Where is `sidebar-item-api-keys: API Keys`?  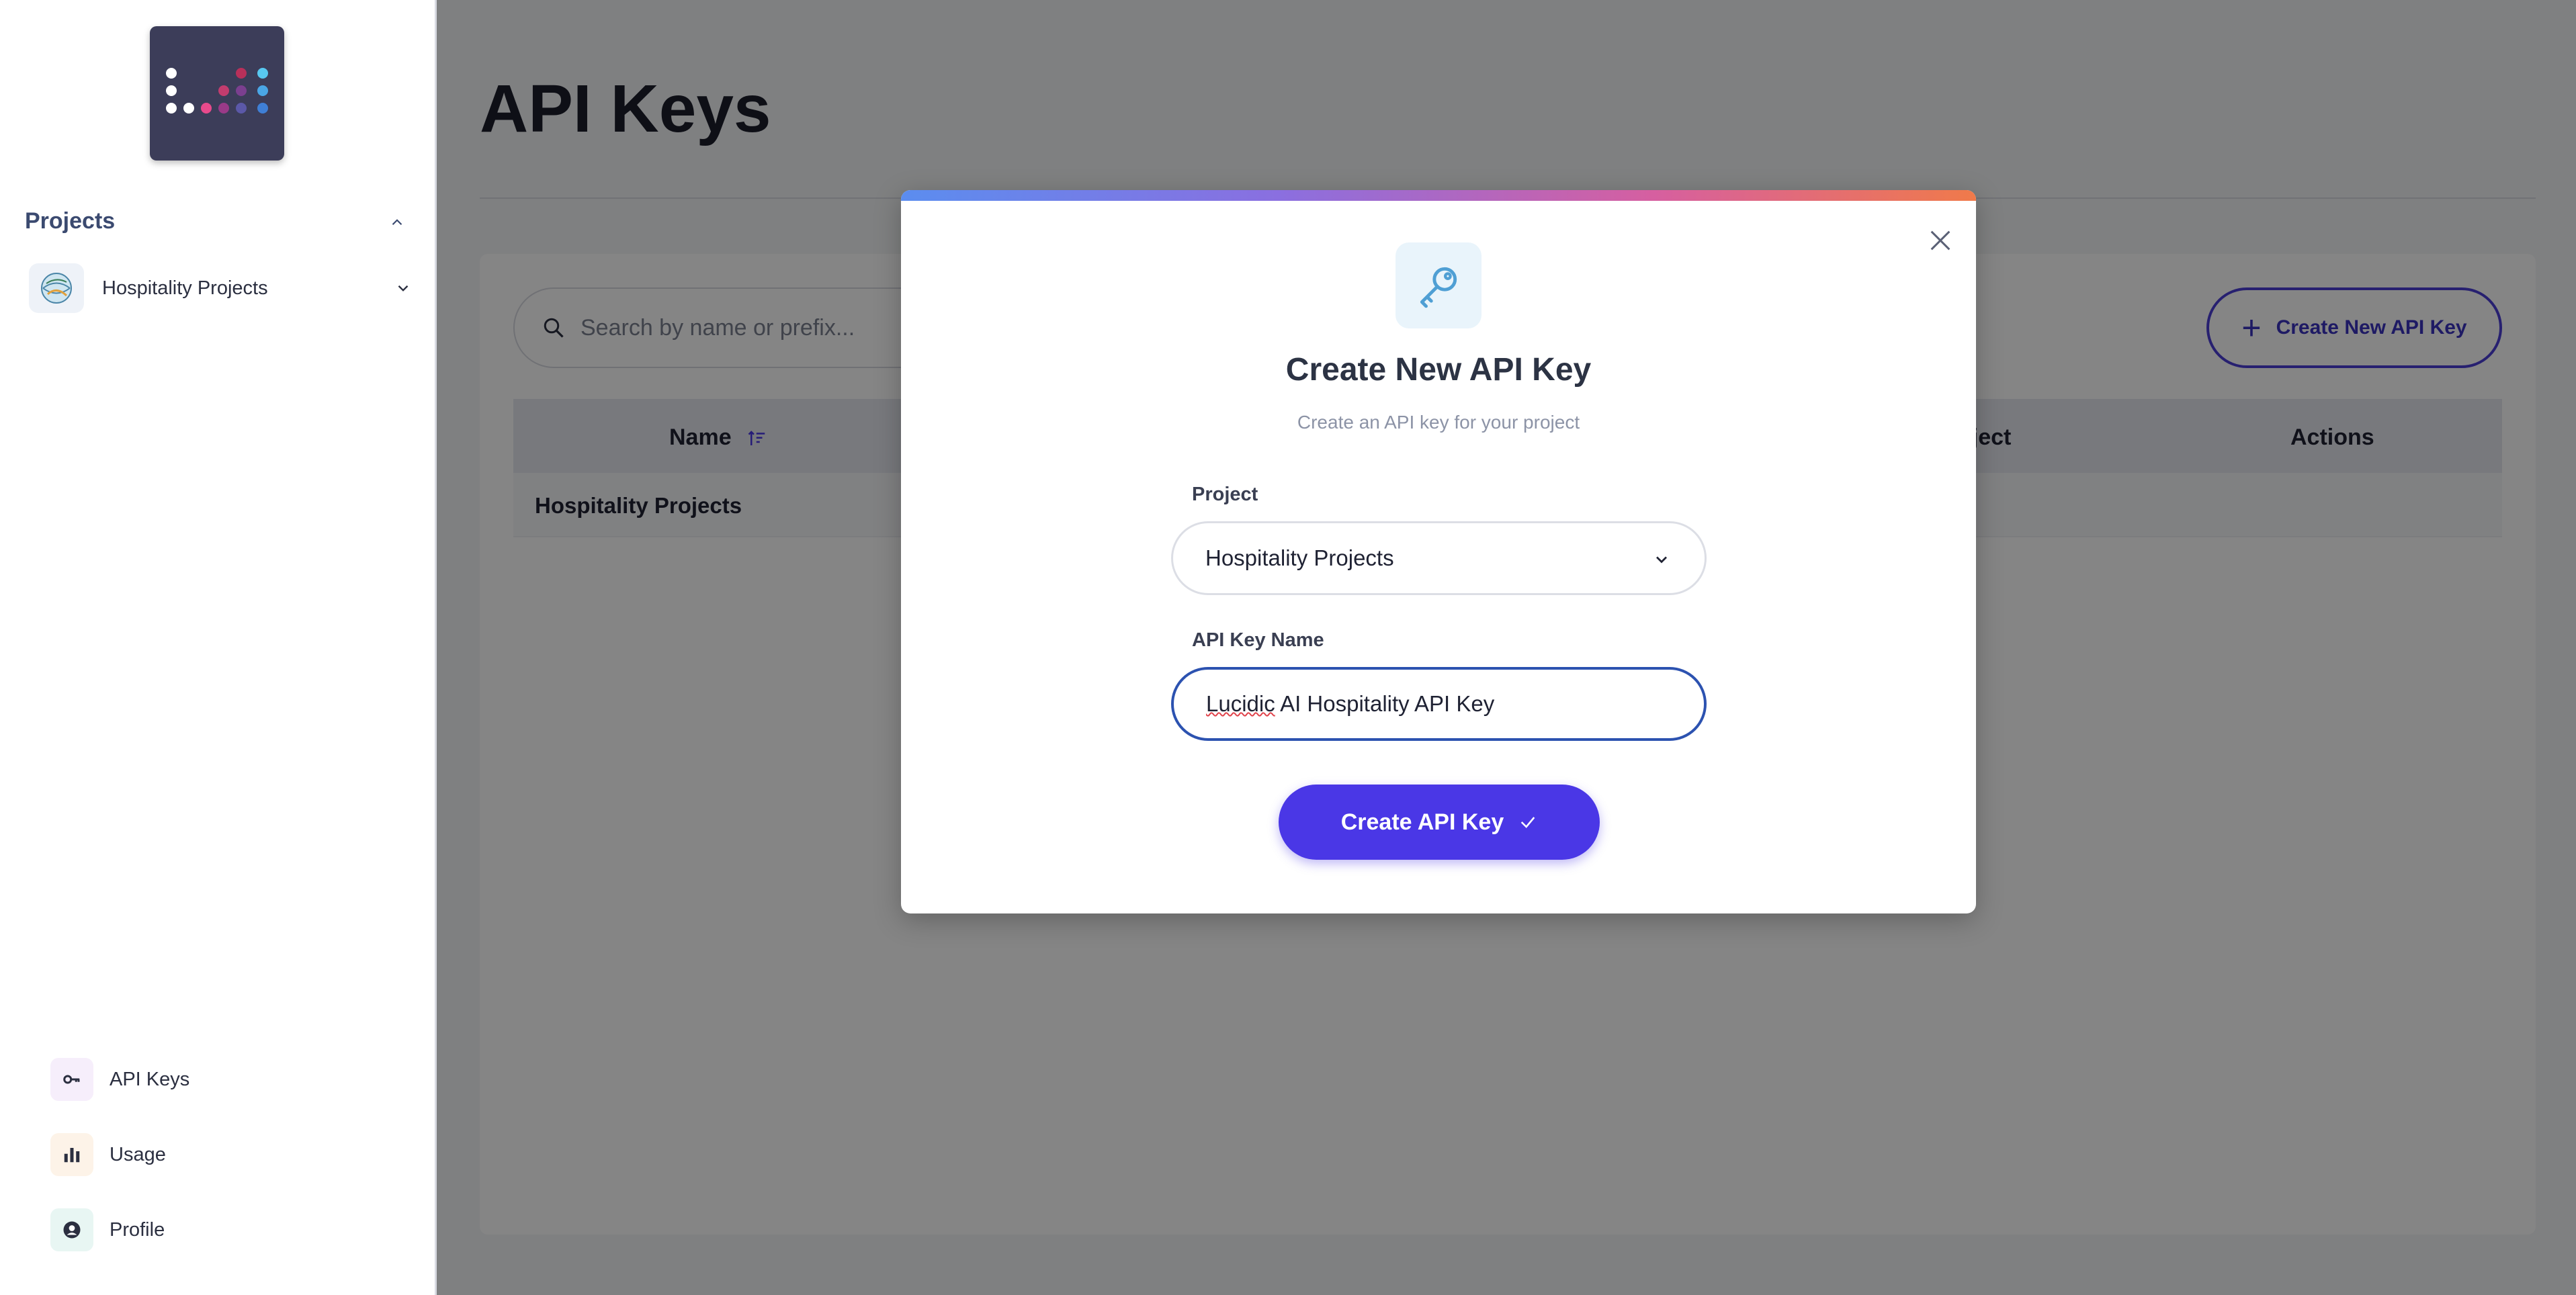
sidebar-item-api-keys: API Keys is located at coordinates (218, 1079).